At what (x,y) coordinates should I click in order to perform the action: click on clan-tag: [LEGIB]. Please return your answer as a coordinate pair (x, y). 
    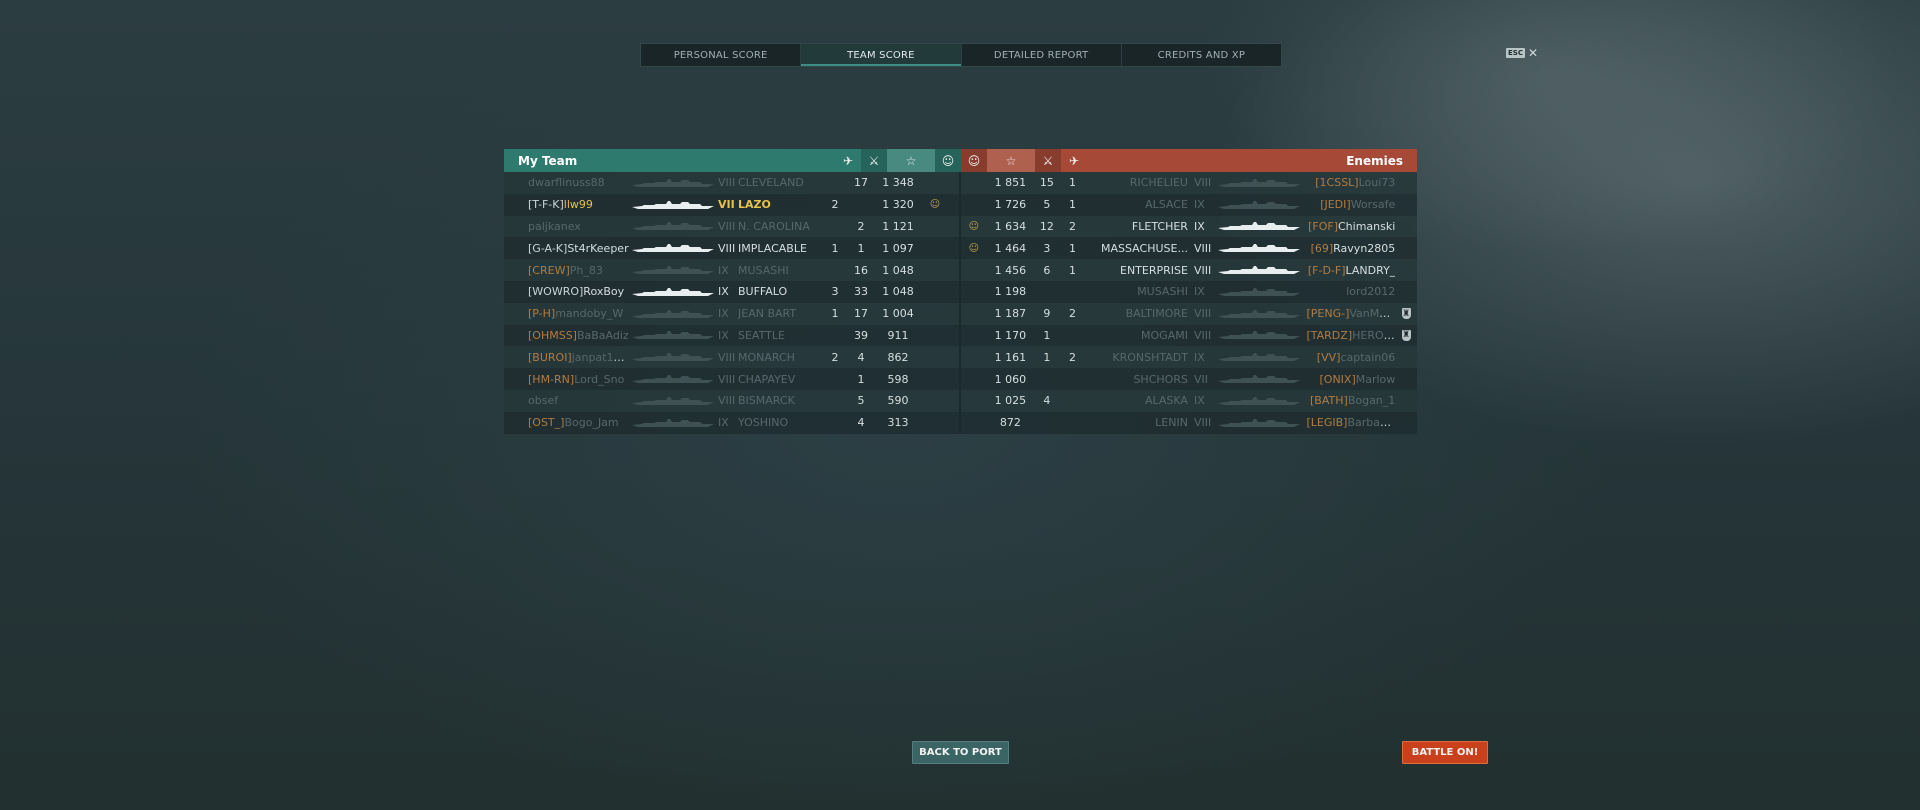
    Looking at the image, I should click on (1327, 423).